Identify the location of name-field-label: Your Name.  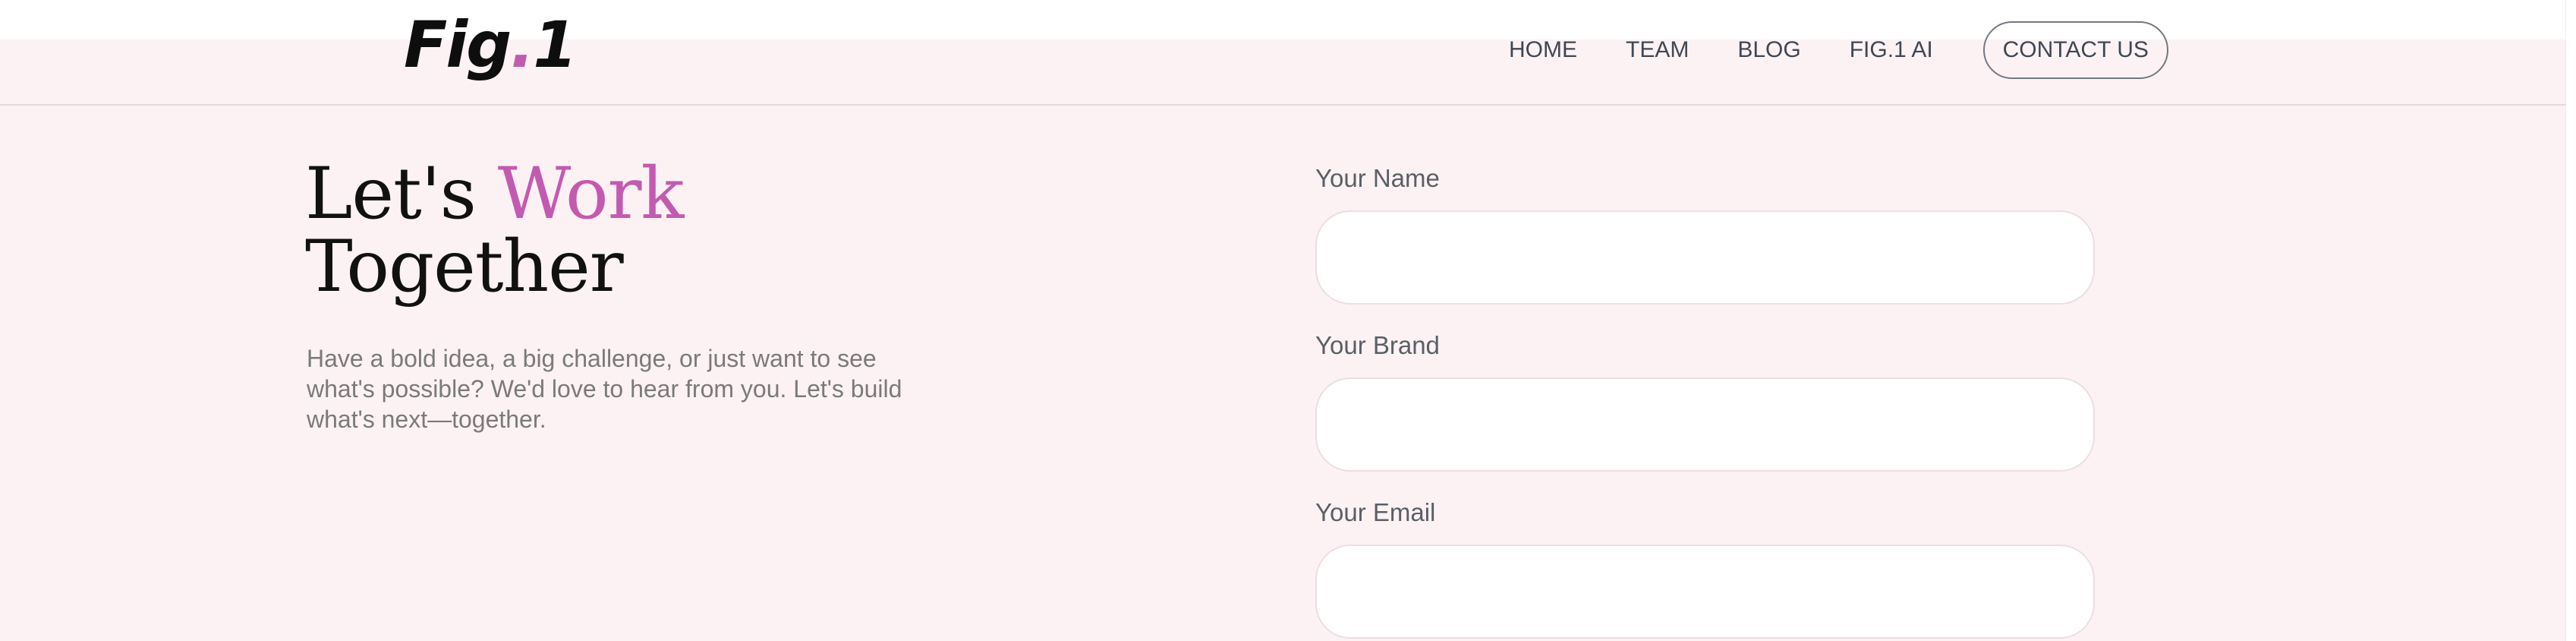
(1377, 178).